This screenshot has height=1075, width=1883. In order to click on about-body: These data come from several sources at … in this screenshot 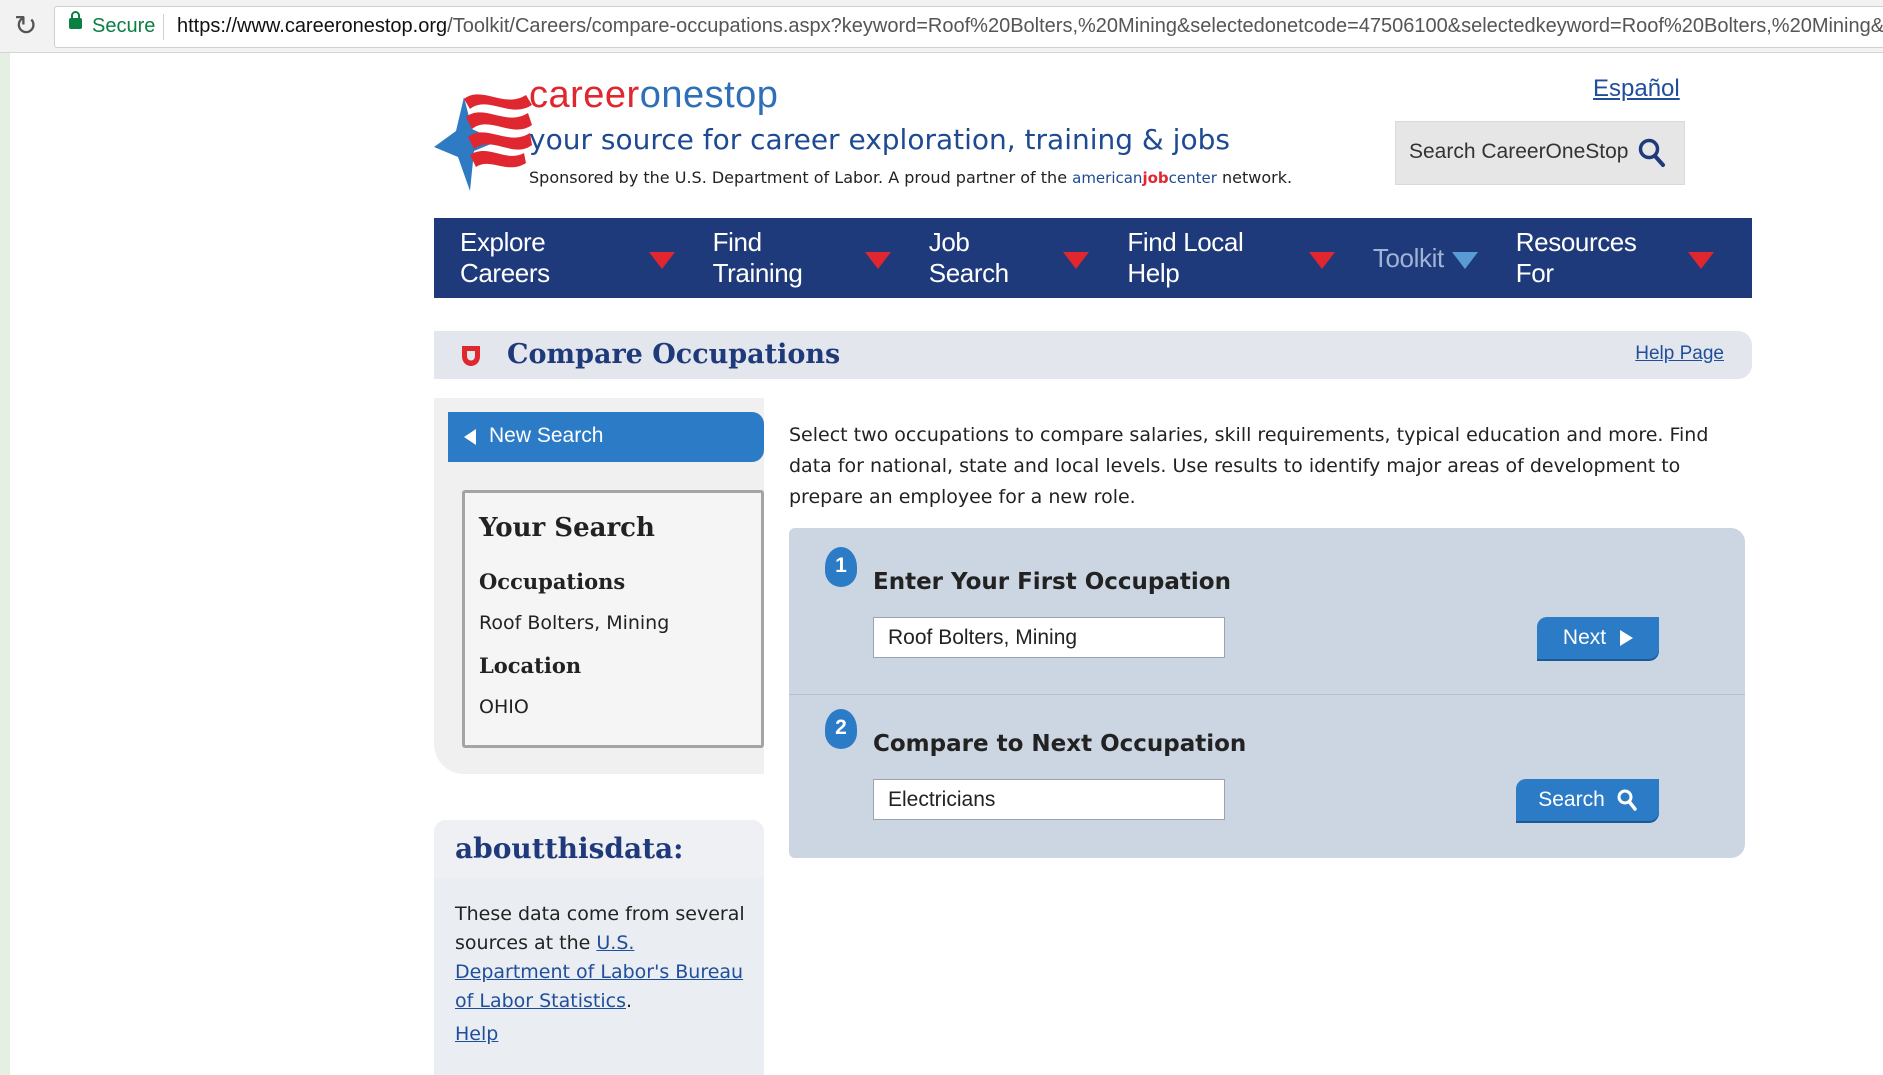, I will do `click(605, 958)`.